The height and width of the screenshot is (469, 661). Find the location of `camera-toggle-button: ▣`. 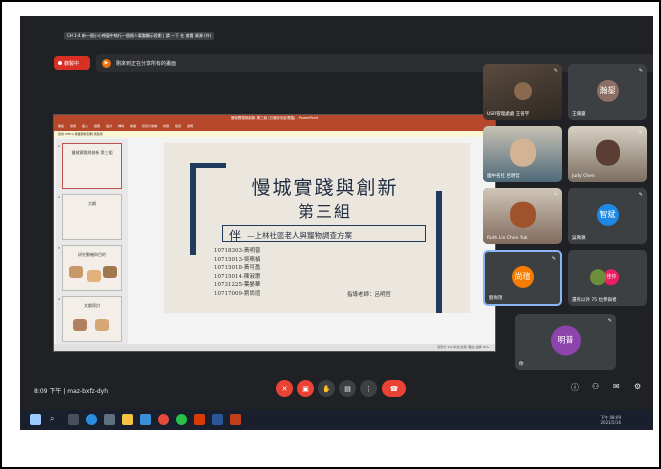

camera-toggle-button: ▣ is located at coordinates (305, 388).